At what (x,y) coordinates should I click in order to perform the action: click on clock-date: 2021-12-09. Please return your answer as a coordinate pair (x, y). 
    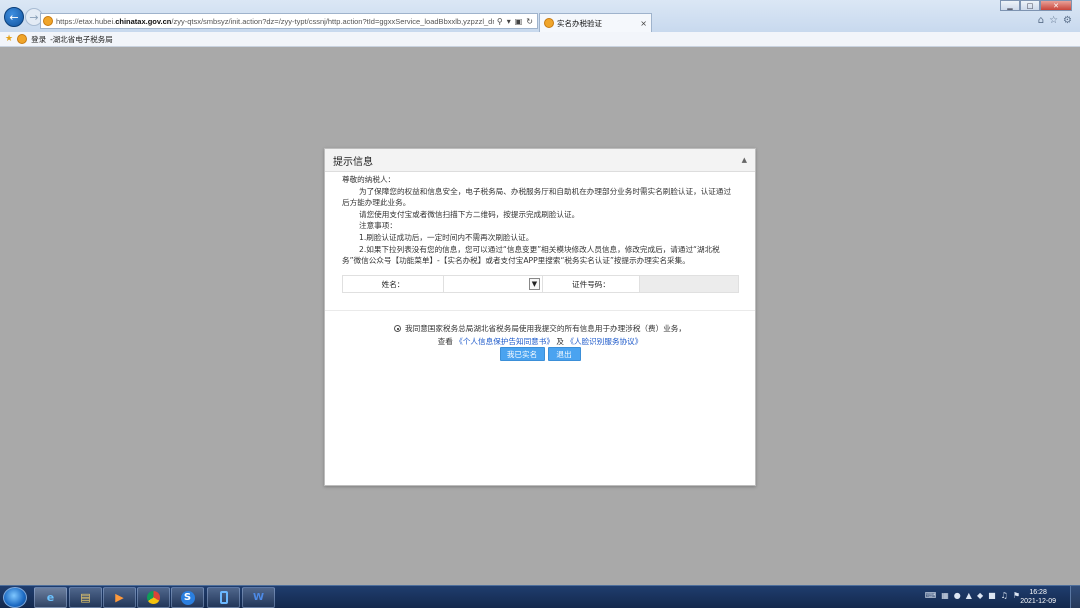
    Looking at the image, I should click on (1038, 601).